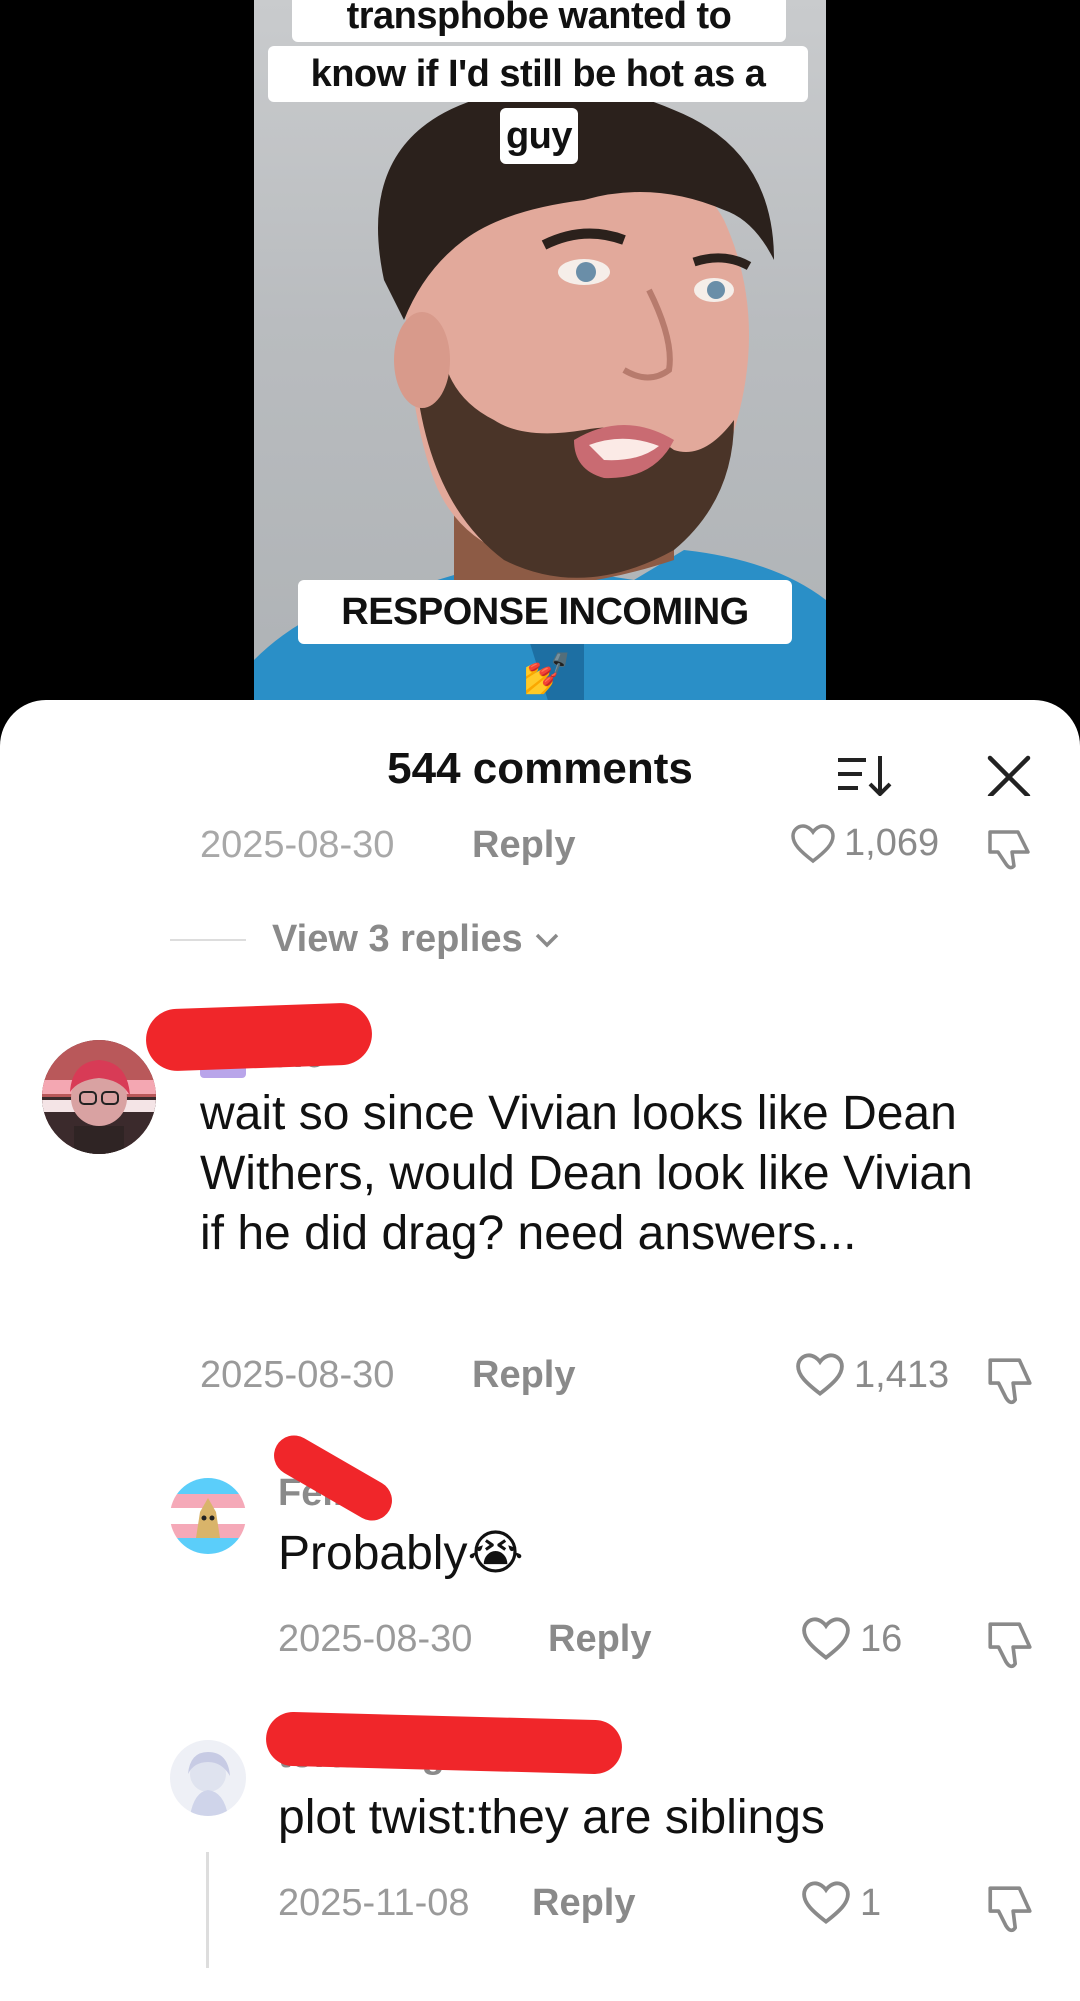  What do you see at coordinates (374, 1903) in the screenshot?
I see `comment-date: 2025-11-08` at bounding box center [374, 1903].